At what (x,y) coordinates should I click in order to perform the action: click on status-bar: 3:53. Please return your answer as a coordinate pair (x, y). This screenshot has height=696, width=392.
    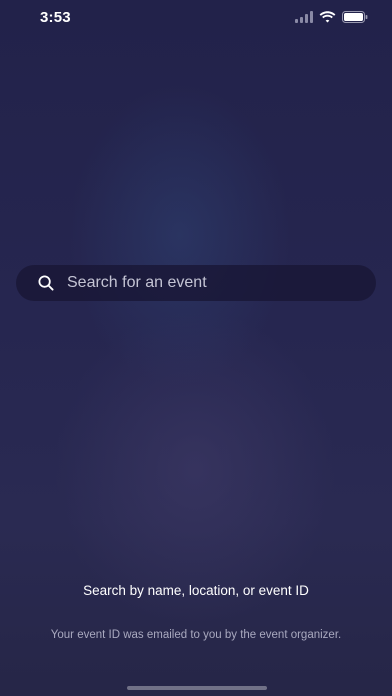
    Looking at the image, I should click on (196, 18).